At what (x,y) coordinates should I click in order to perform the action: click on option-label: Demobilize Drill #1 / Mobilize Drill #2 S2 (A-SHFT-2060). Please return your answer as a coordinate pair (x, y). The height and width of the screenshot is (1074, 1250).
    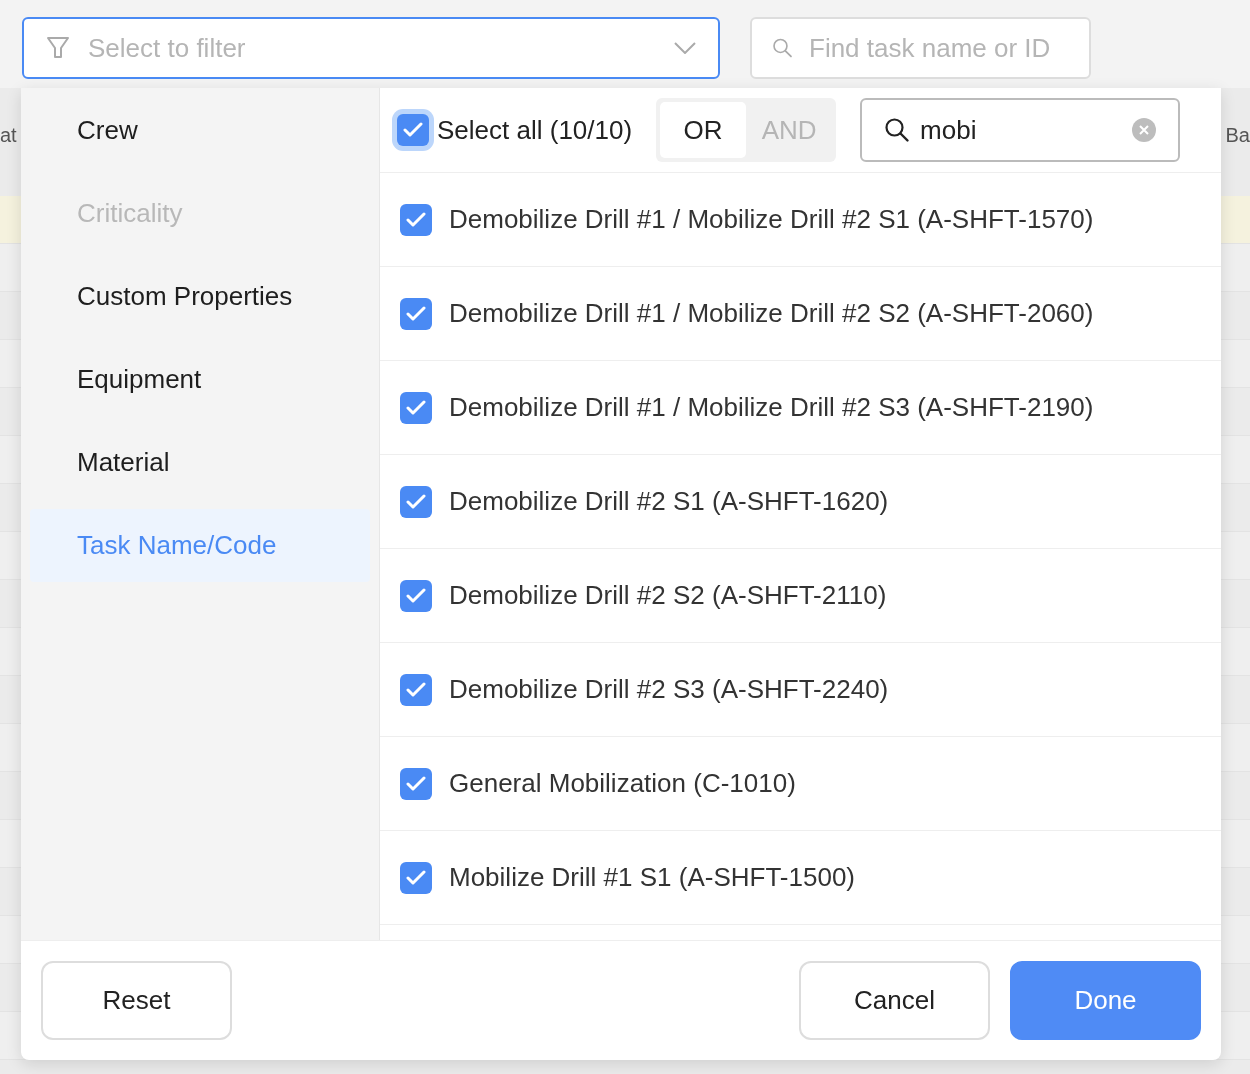
    Looking at the image, I should click on (771, 313).